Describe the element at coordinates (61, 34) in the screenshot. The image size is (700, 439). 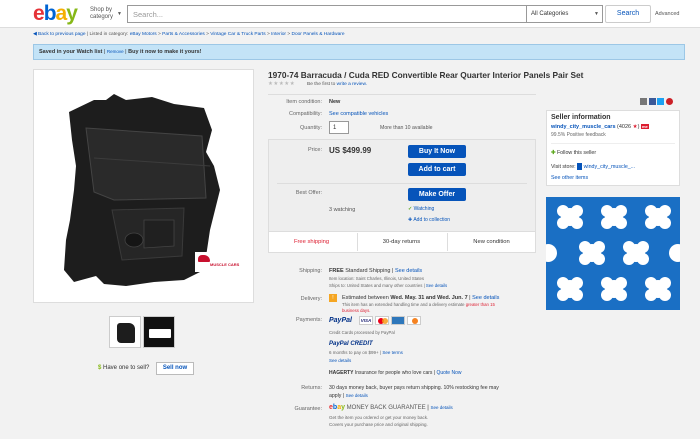
I see `back-link: Back to previous page` at that location.